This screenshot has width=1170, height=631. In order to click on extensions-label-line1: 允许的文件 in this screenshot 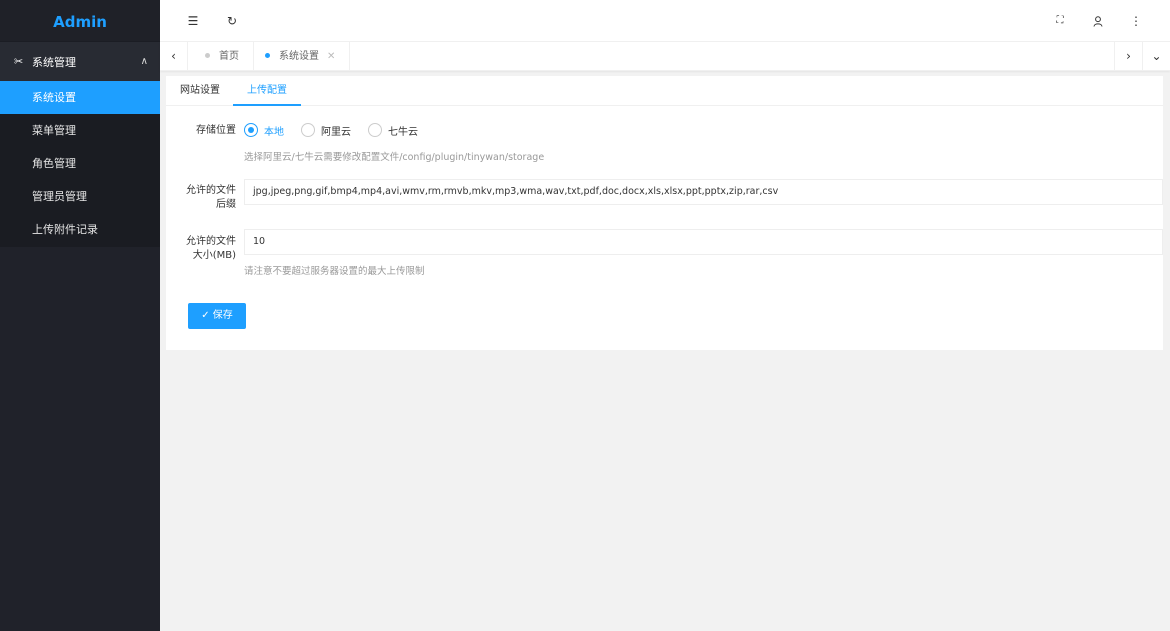, I will do `click(211, 190)`.